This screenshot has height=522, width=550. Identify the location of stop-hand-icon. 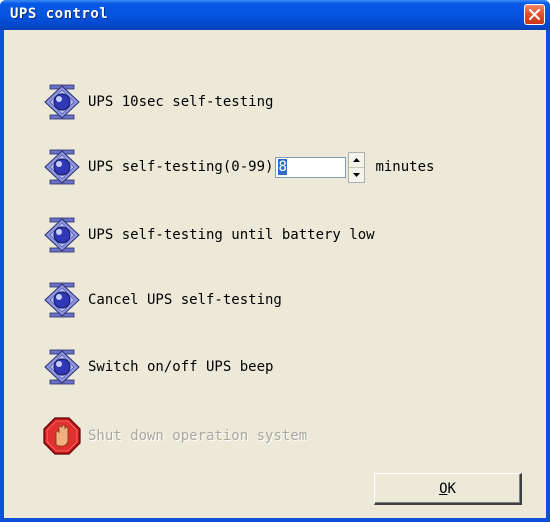
(62, 436).